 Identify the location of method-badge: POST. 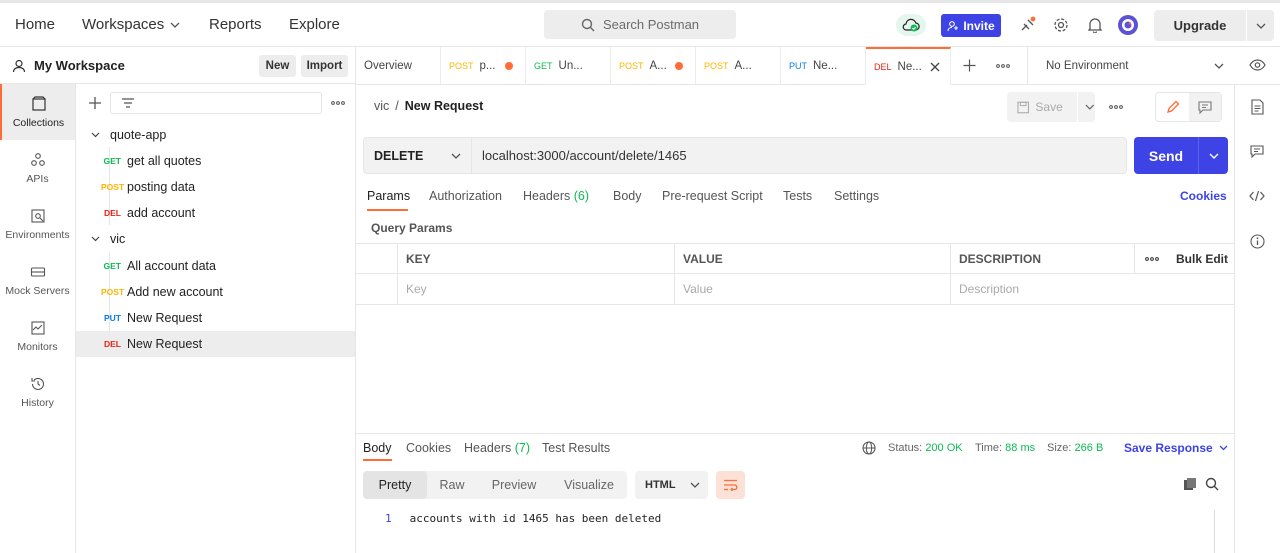
(716, 66).